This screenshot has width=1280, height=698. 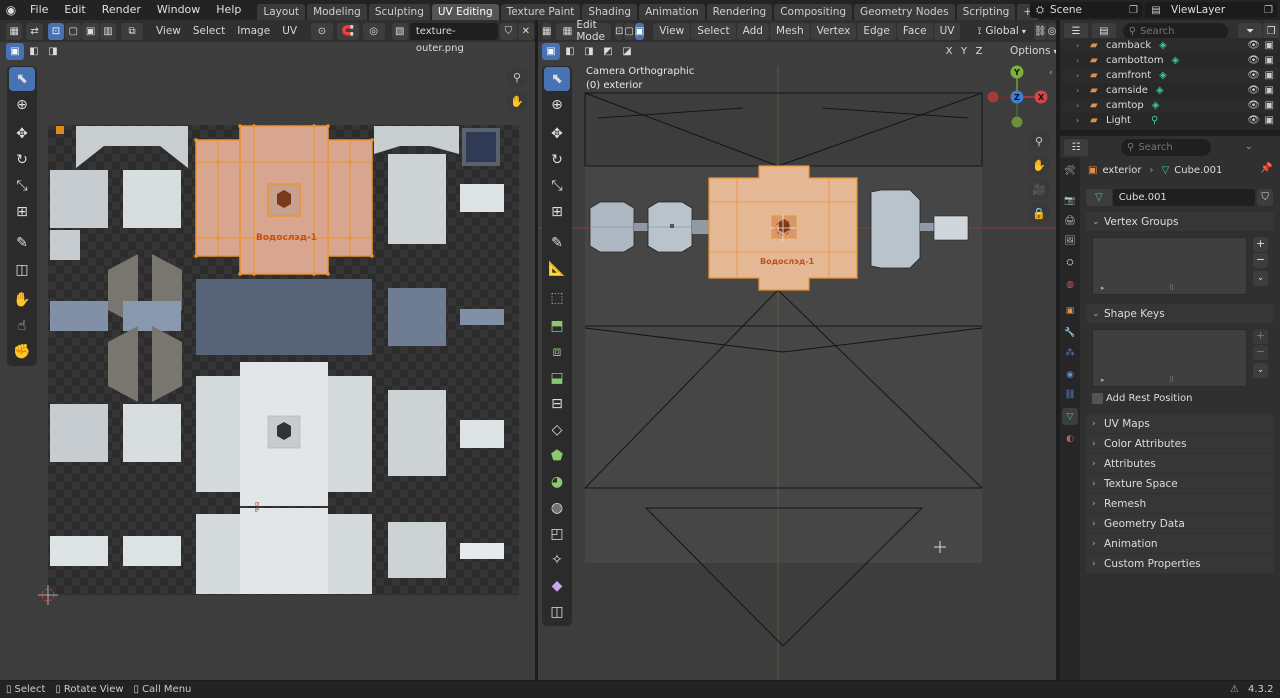 What do you see at coordinates (1039, 141) in the screenshot?
I see `zoom-icon: ⚲` at bounding box center [1039, 141].